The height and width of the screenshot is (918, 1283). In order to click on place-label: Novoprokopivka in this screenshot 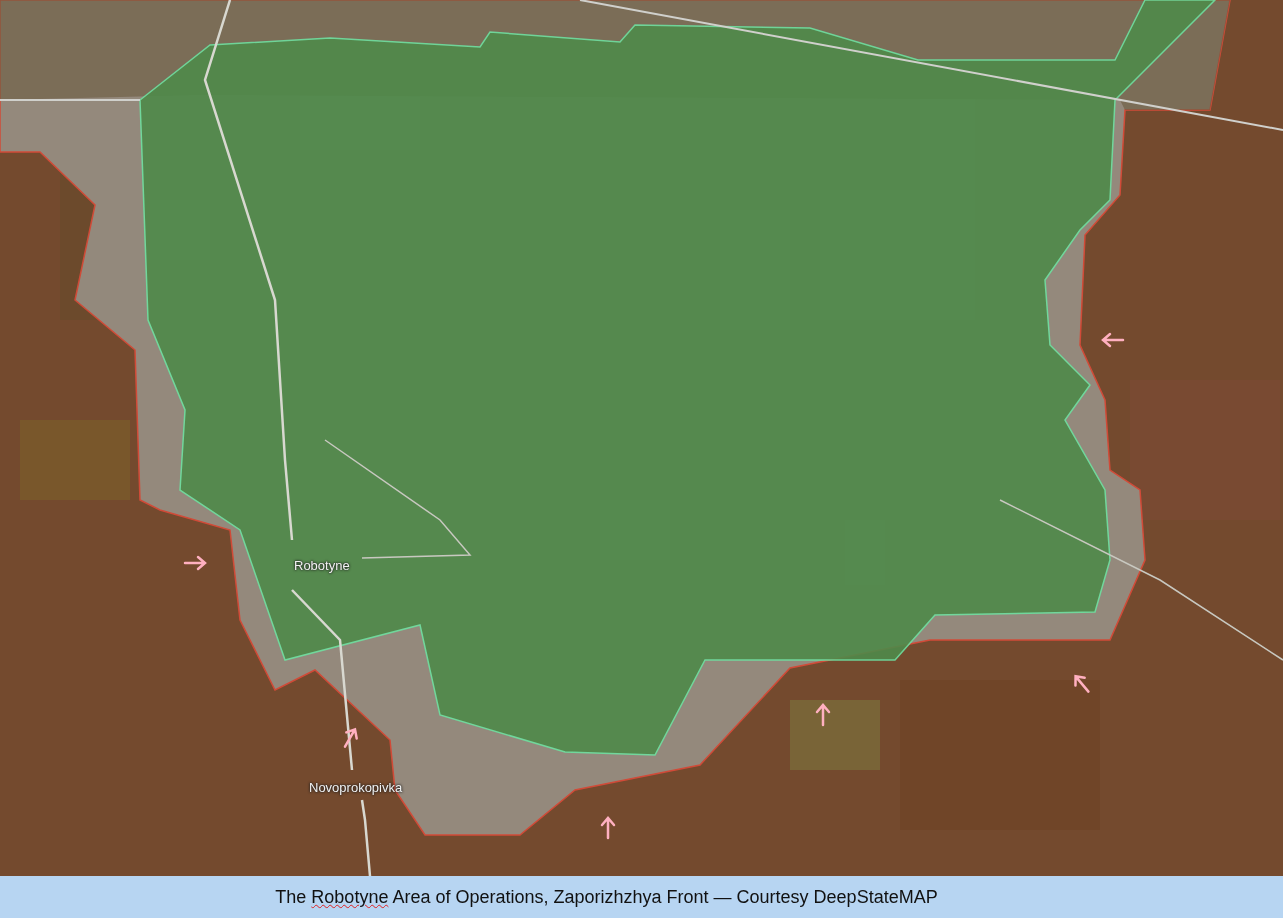, I will do `click(356, 787)`.